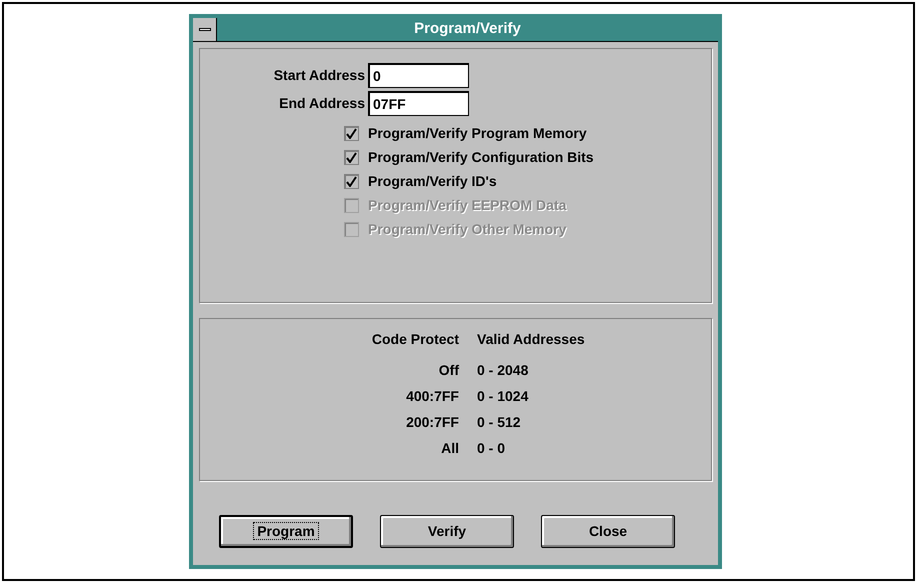 This screenshot has height=583, width=917. What do you see at coordinates (319, 75) in the screenshot?
I see `field-label: Start Address` at bounding box center [319, 75].